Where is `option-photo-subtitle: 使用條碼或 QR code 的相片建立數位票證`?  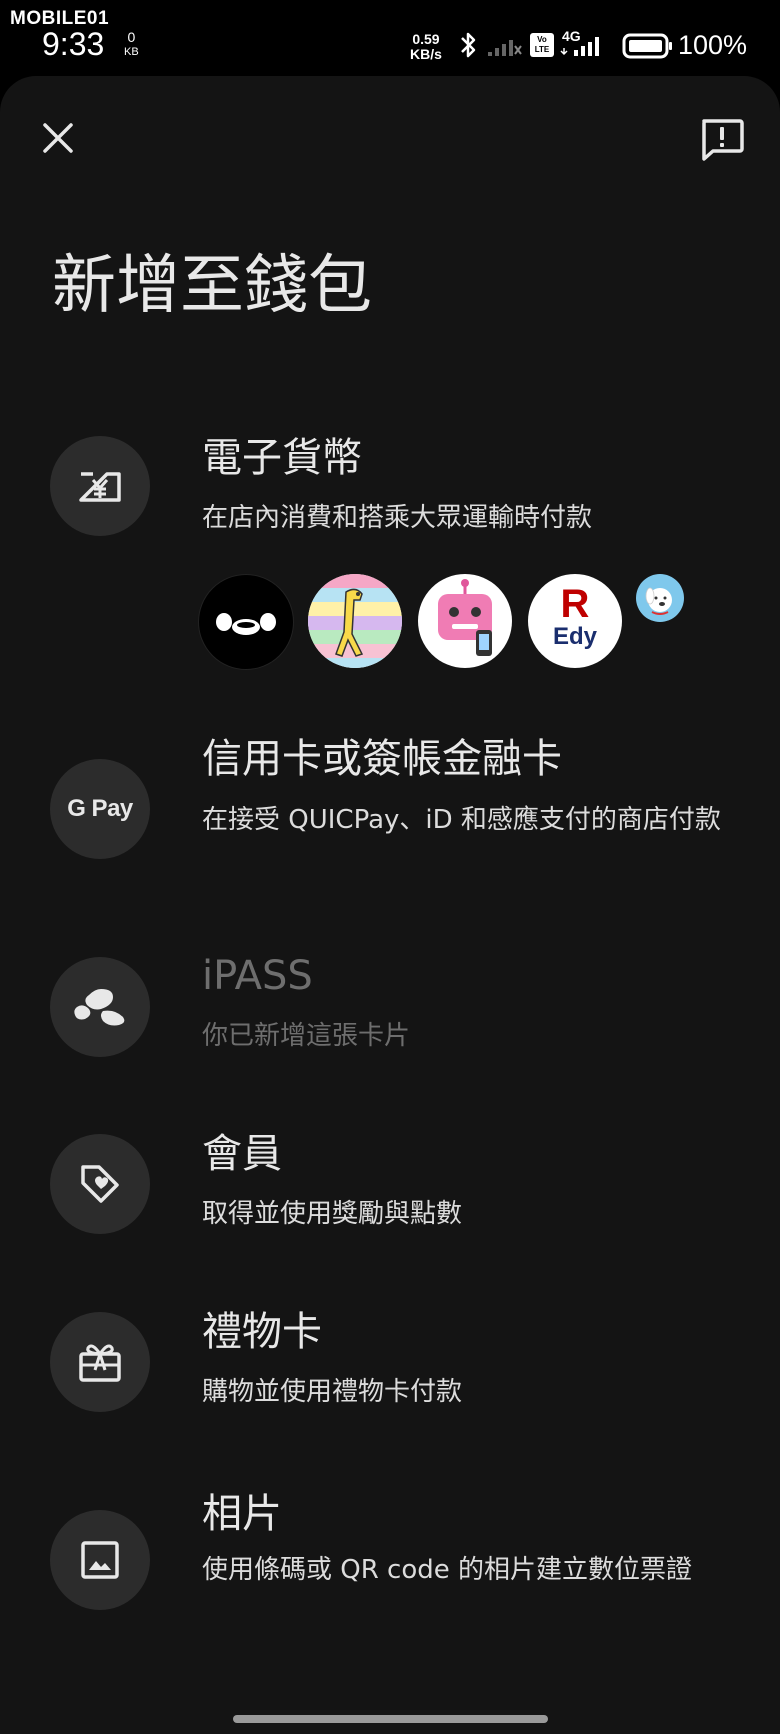
option-photo-subtitle: 使用條碼或 QR code 的相片建立數位票證 is located at coordinates (447, 1570).